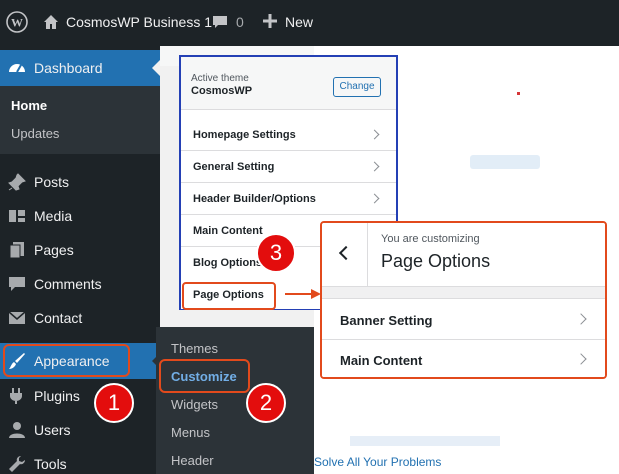 This screenshot has height=474, width=619. I want to click on comment-count: 0, so click(240, 22).